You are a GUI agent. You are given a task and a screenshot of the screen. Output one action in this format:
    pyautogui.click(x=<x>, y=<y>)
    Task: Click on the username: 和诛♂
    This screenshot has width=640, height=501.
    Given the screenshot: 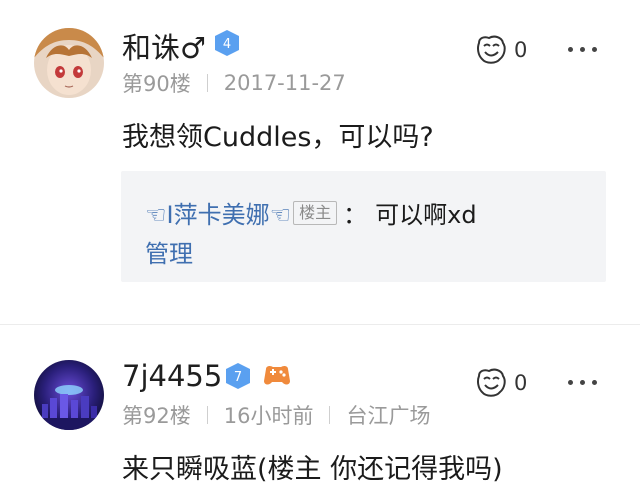 What is the action you would take?
    pyautogui.click(x=164, y=46)
    